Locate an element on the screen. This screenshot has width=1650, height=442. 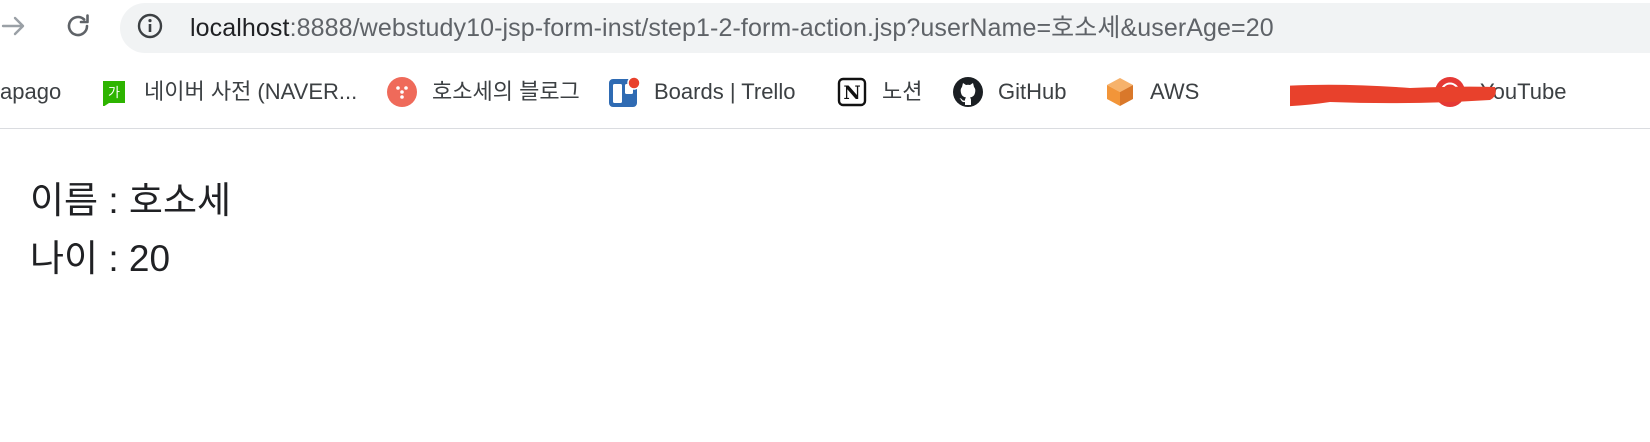
naver-dictionary-icon: 가 is located at coordinates (114, 92).